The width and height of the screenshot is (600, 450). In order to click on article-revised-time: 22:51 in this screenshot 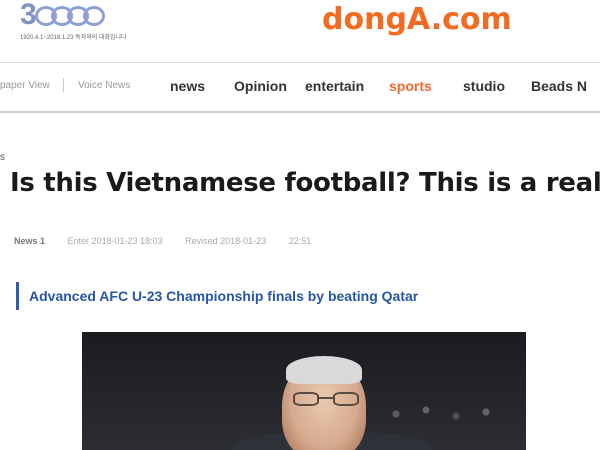, I will do `click(300, 241)`.